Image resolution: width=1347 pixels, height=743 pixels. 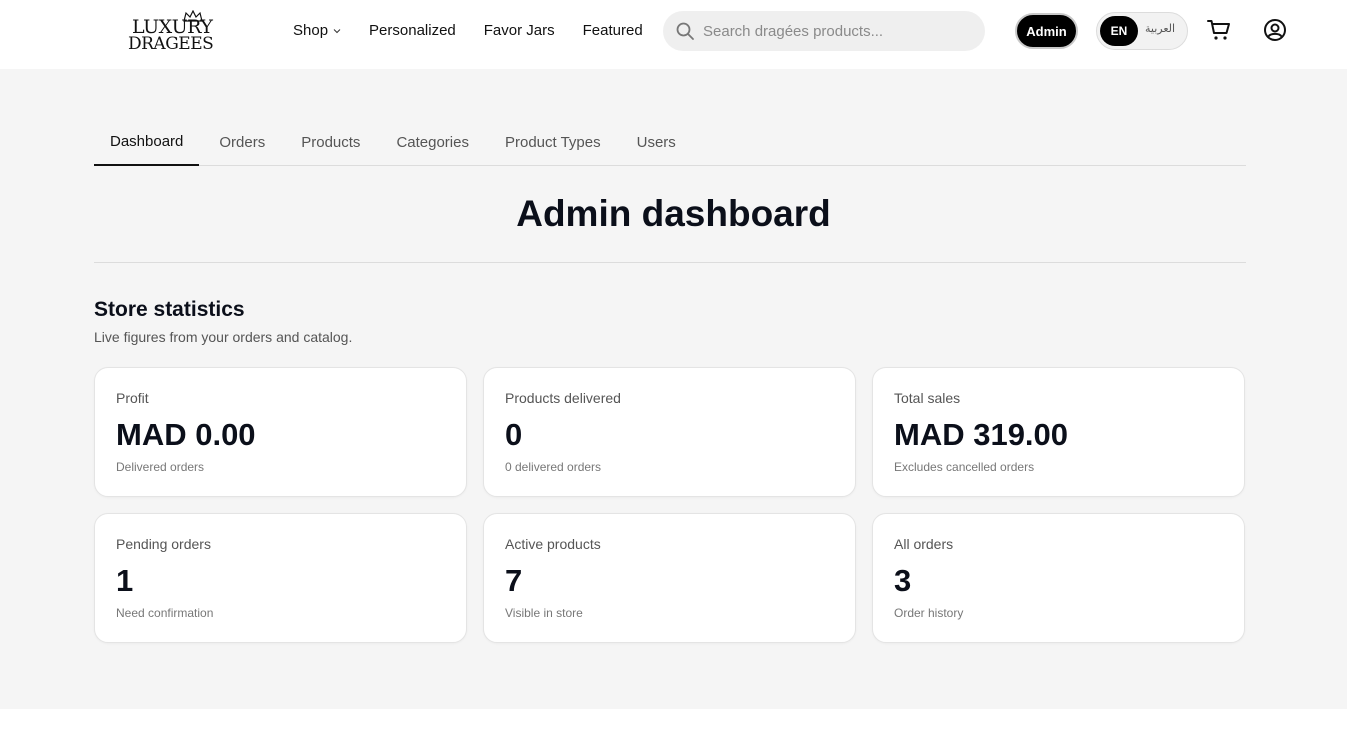 What do you see at coordinates (553, 142) in the screenshot?
I see `tab-product-types: Product Types` at bounding box center [553, 142].